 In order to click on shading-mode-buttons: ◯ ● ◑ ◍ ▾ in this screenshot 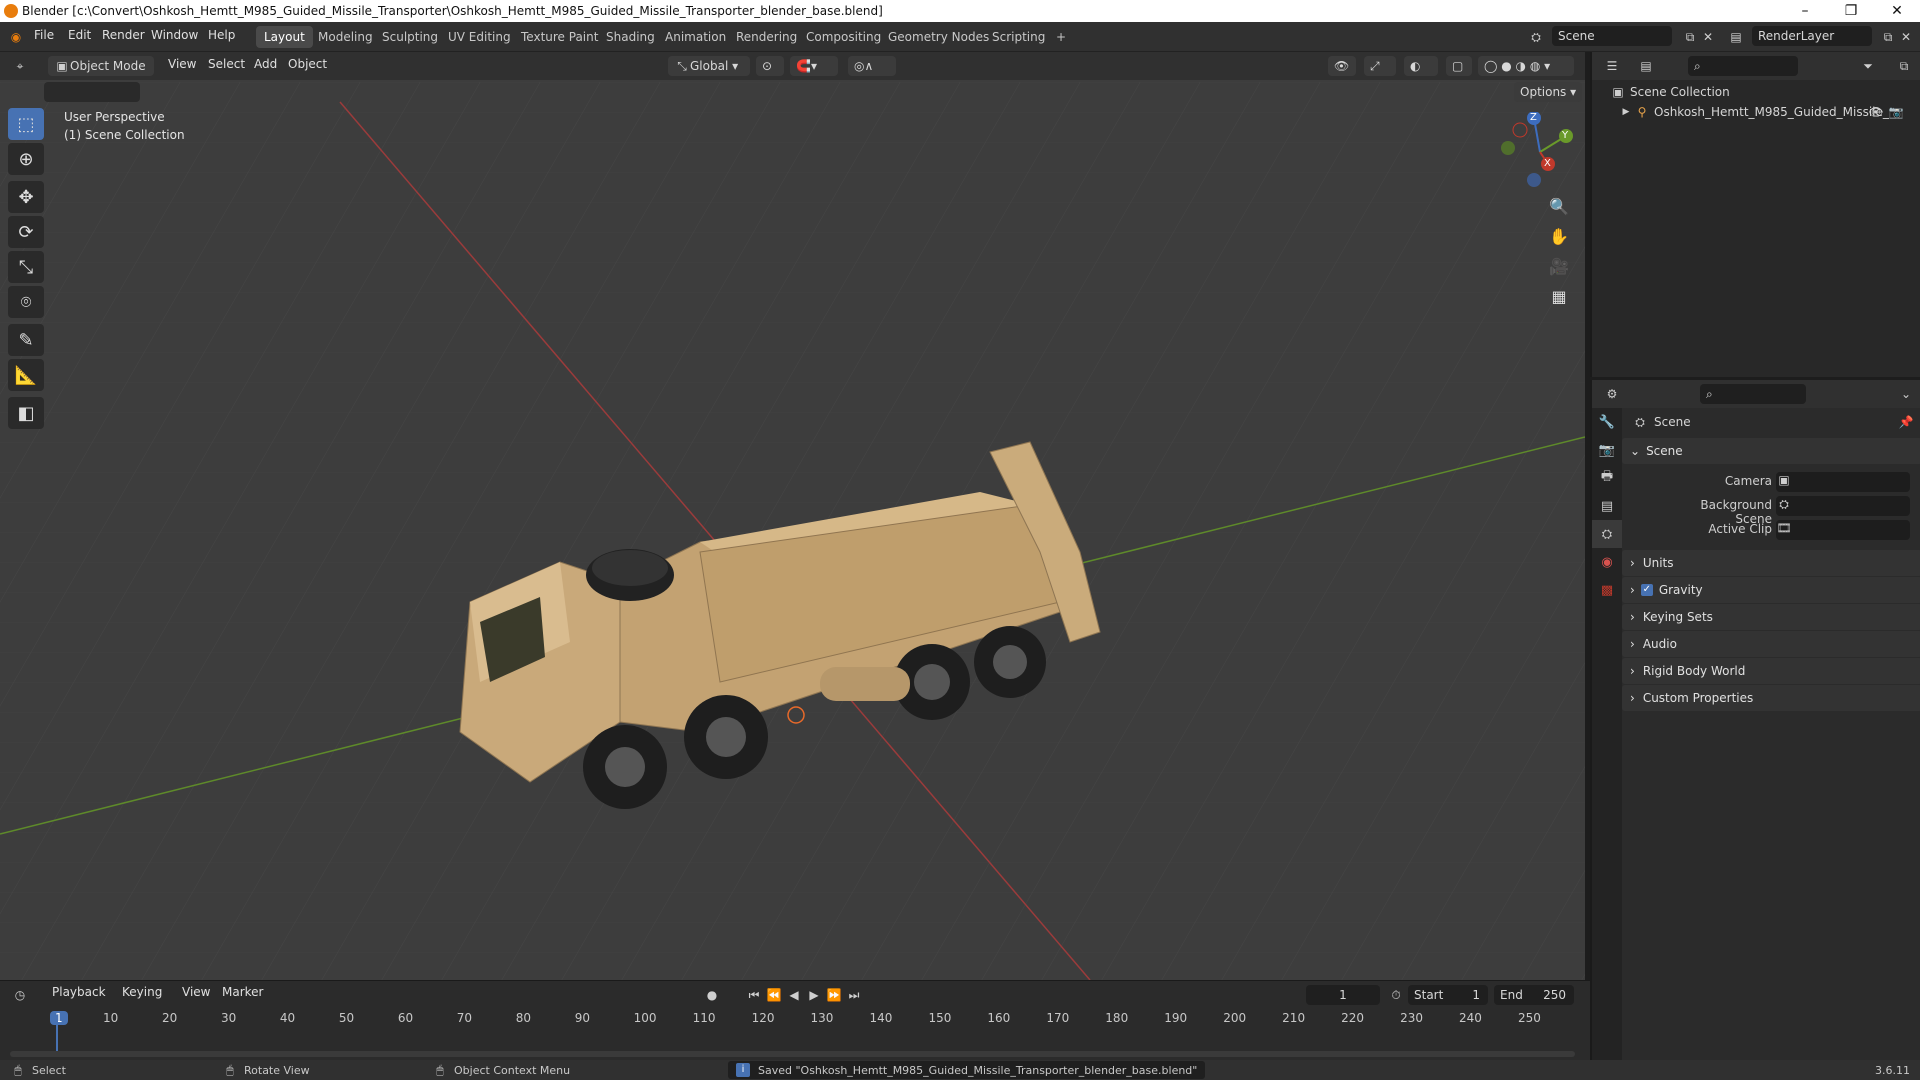, I will do `click(1526, 66)`.